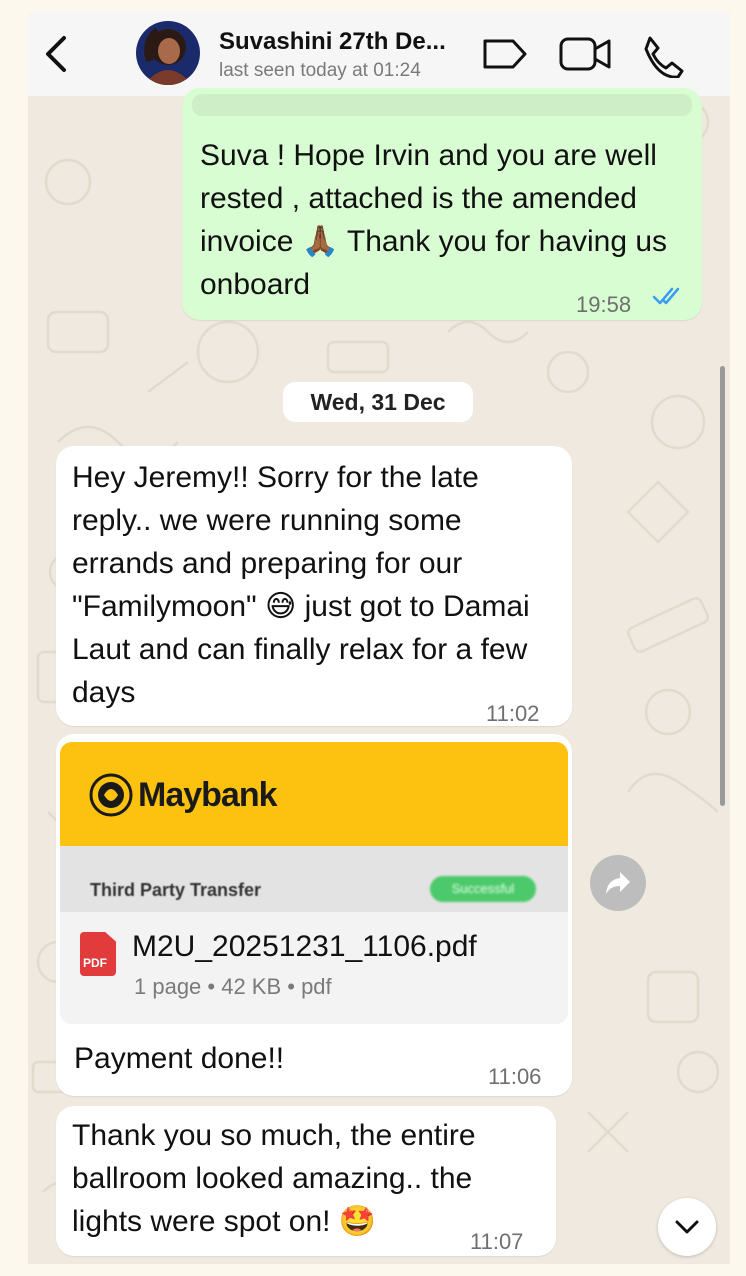 Image resolution: width=746 pixels, height=1276 pixels. Describe the element at coordinates (314, 879) in the screenshot. I see `document-preview-body: Third Party Transfer Successful` at that location.